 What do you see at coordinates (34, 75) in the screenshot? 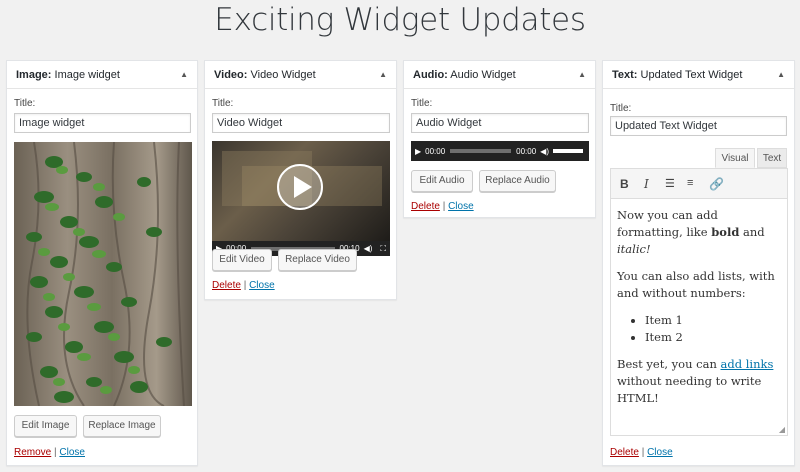
I see `widget-type: Image:` at bounding box center [34, 75].